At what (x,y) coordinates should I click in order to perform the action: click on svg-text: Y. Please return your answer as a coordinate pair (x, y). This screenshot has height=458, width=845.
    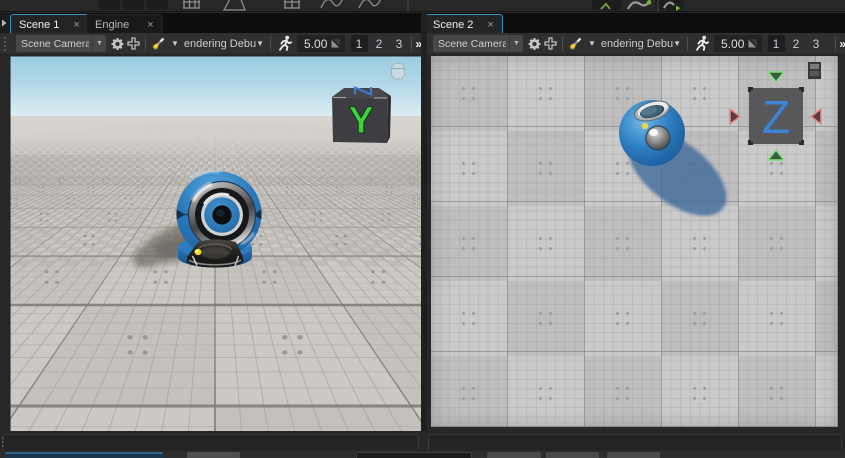
    Looking at the image, I should click on (360, 121).